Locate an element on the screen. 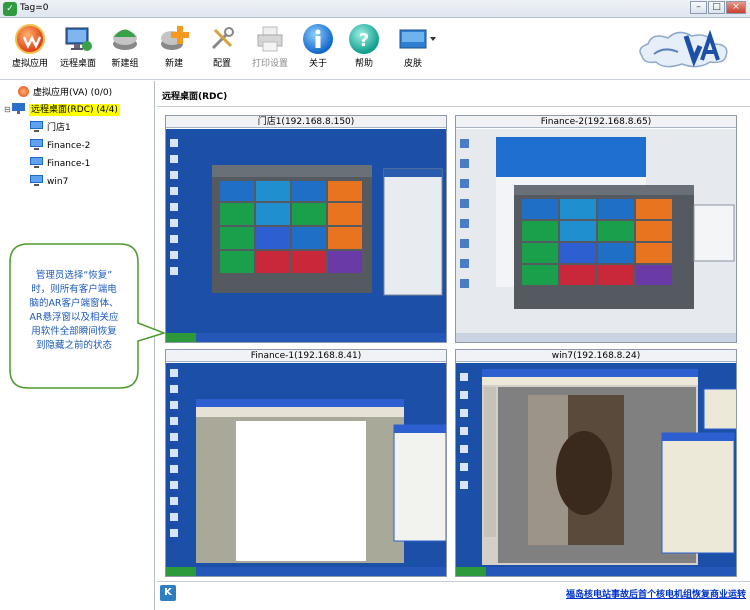 Image resolution: width=750 pixels, height=610 pixels. skin-icon is located at coordinates (417, 39).